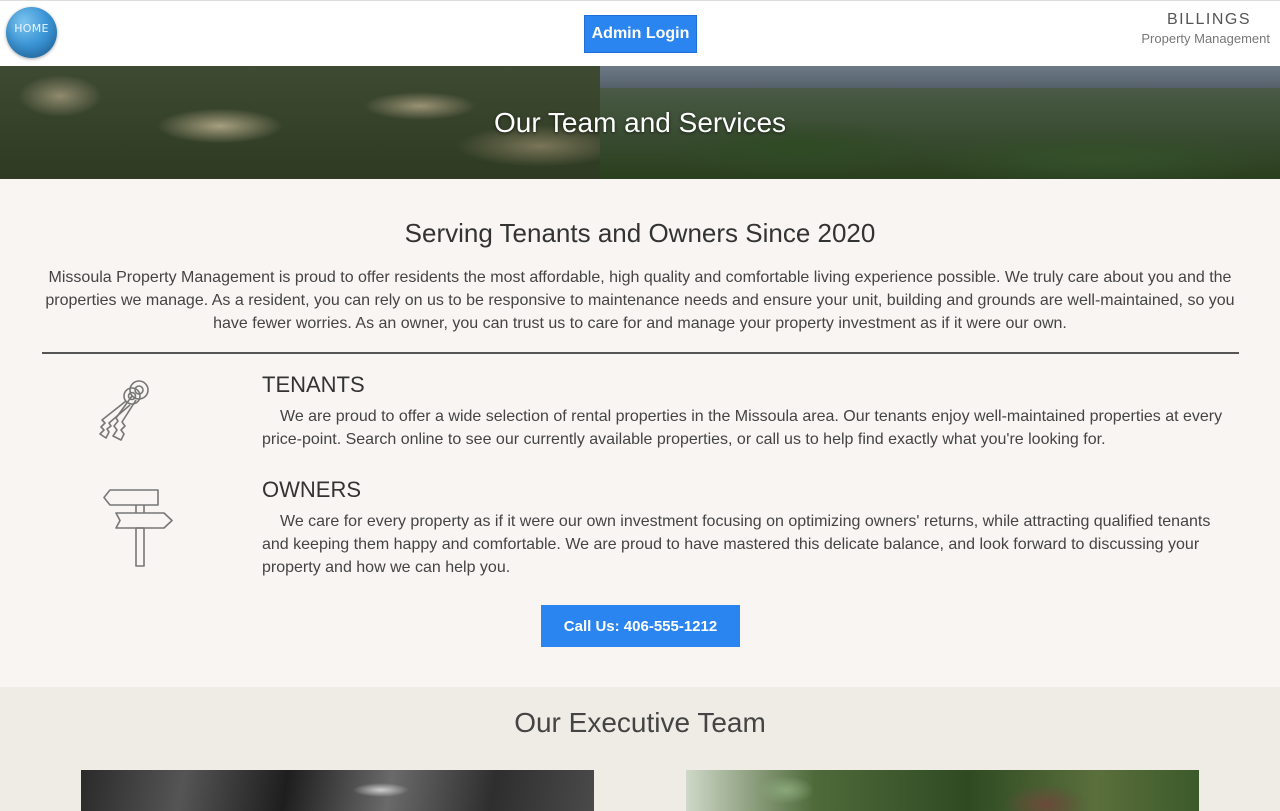 Image resolution: width=1280 pixels, height=811 pixels. Describe the element at coordinates (1208, 19) in the screenshot. I see `brand-name: BILLINGS` at that location.